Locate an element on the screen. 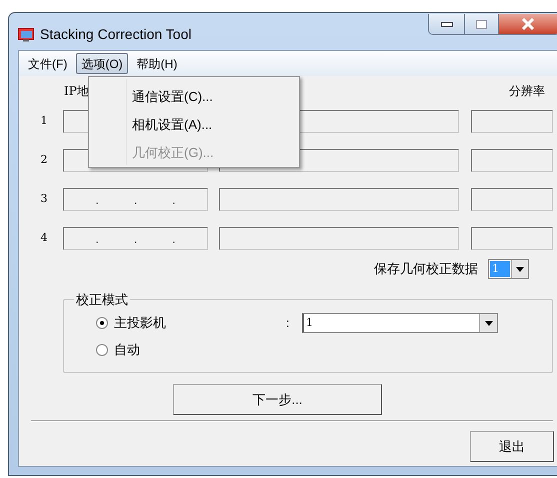  projector-dropdown: 1 is located at coordinates (400, 323).